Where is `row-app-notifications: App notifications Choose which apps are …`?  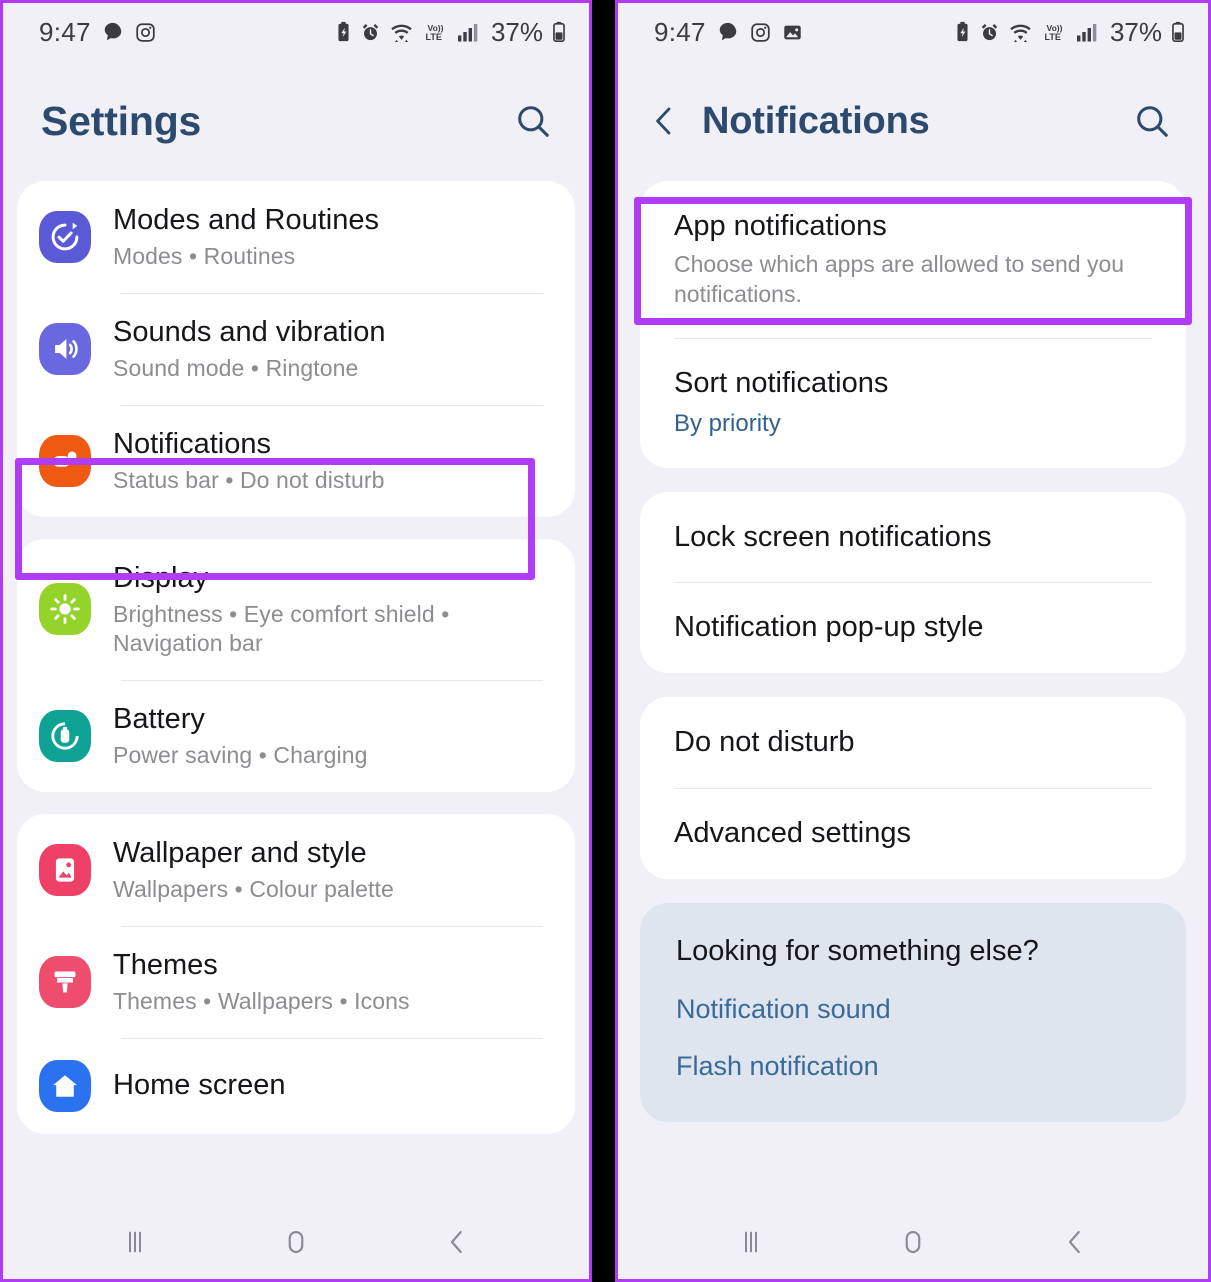
row-app-notifications: App notifications Choose which apps are … is located at coordinates (913, 259).